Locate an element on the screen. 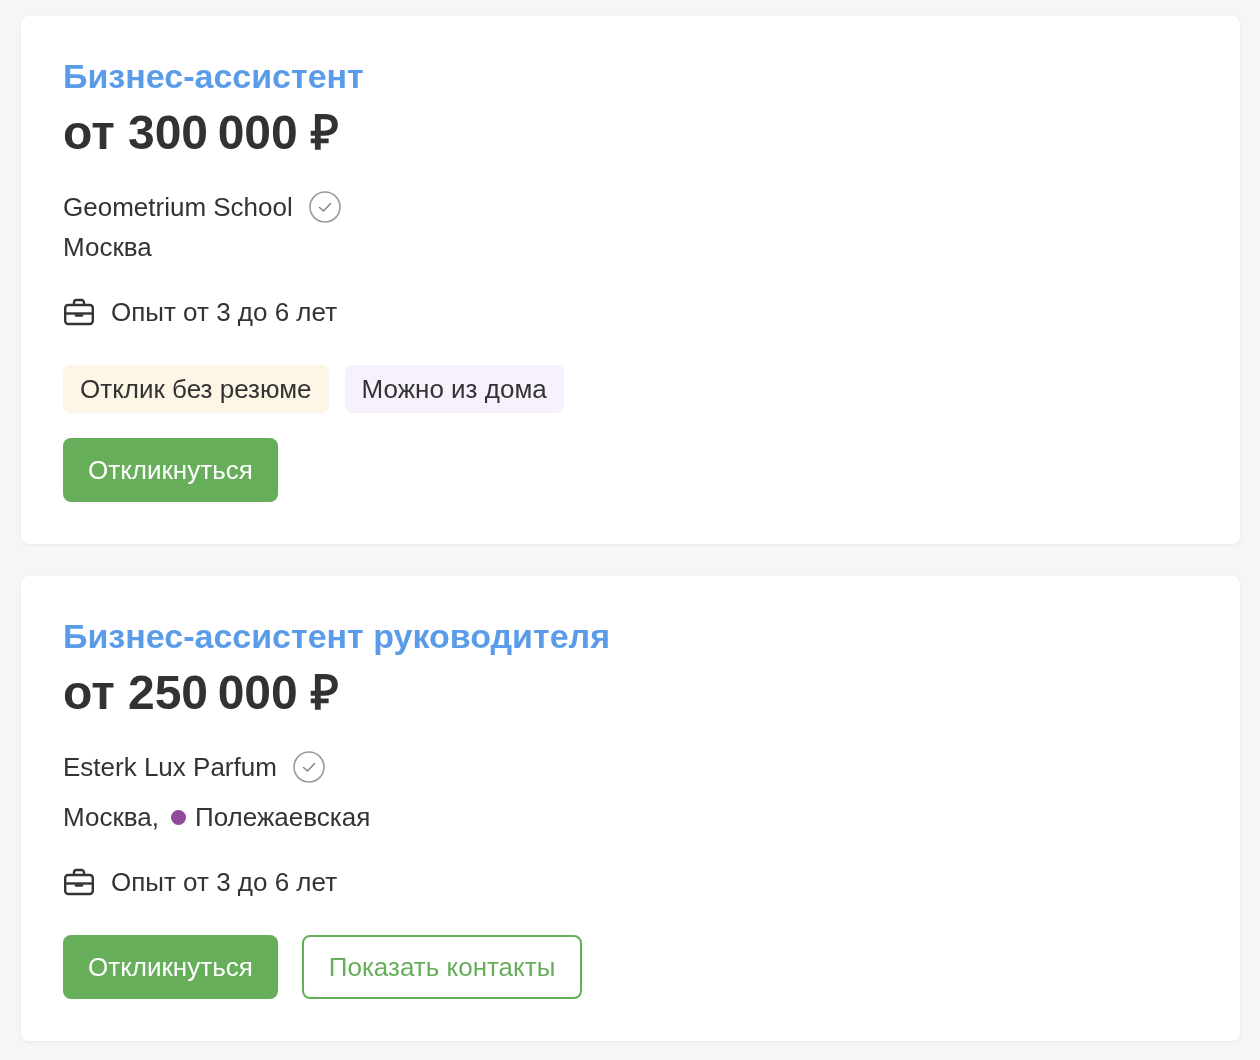  show-contacts-button: Показать контакты is located at coordinates (442, 967).